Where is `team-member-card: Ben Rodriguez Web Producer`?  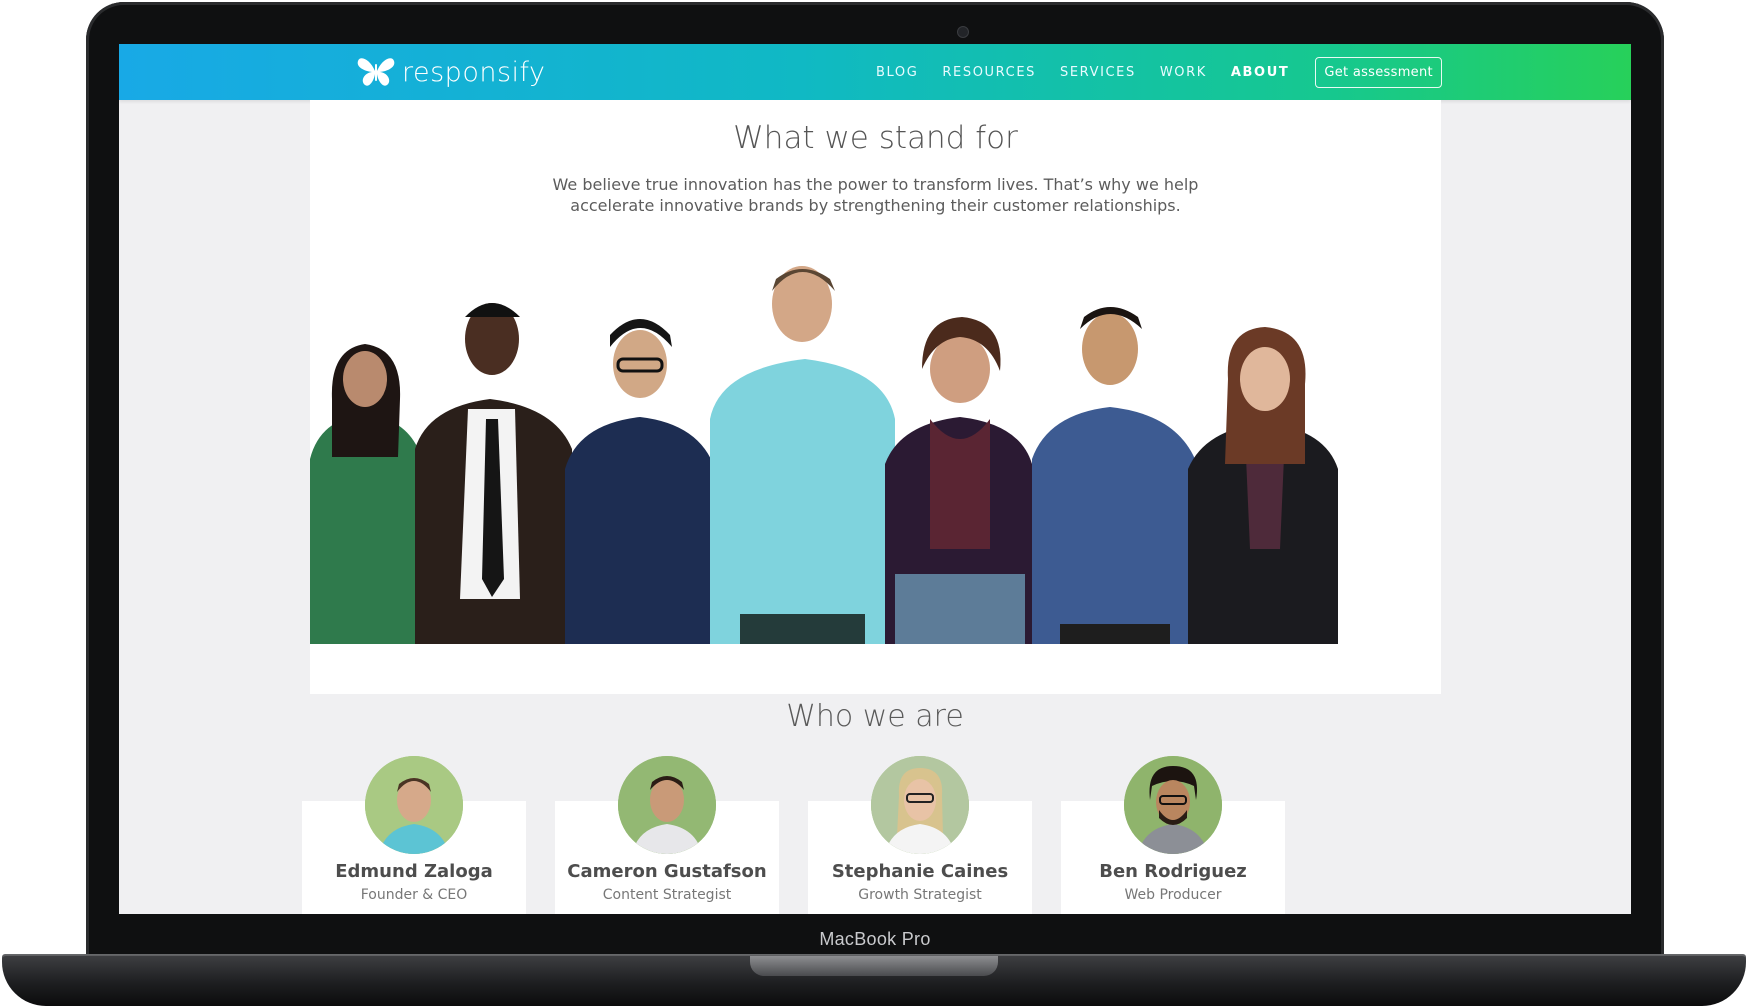 team-member-card: Ben Rodriguez Web Producer is located at coordinates (1173, 835).